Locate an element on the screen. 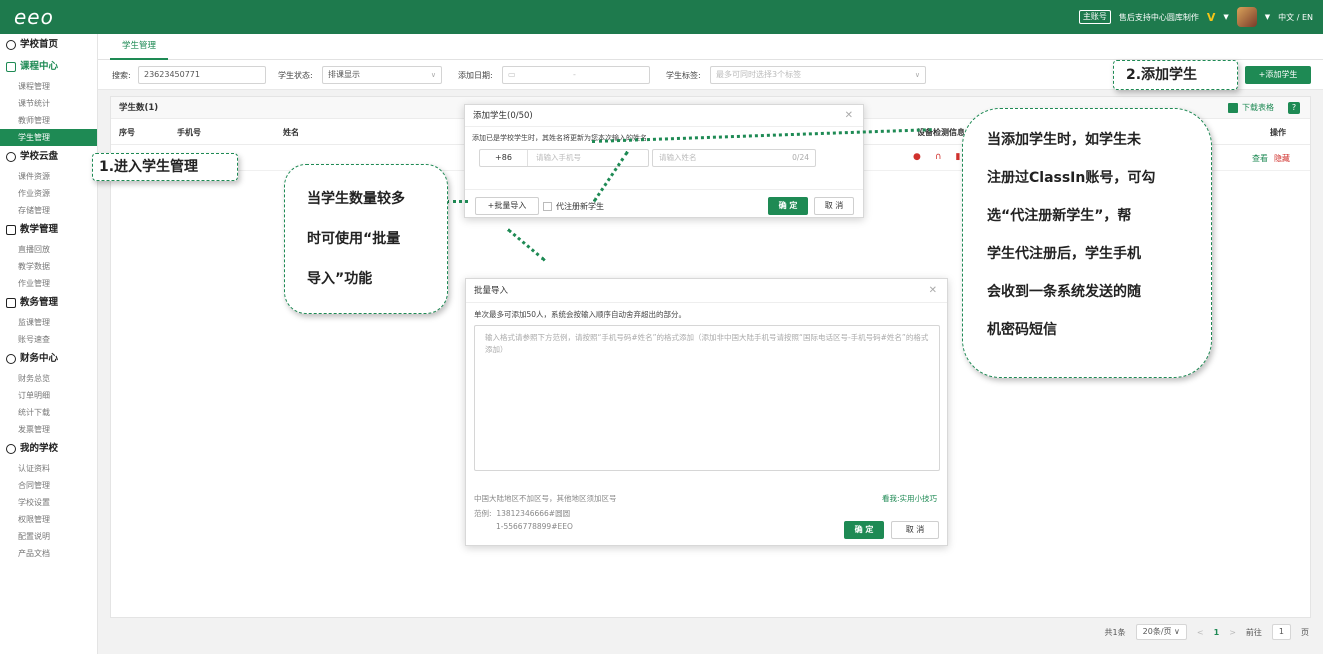 This screenshot has height=654, width=1323. sidebar-item-finance-overview: 财务总览 is located at coordinates (48, 378).